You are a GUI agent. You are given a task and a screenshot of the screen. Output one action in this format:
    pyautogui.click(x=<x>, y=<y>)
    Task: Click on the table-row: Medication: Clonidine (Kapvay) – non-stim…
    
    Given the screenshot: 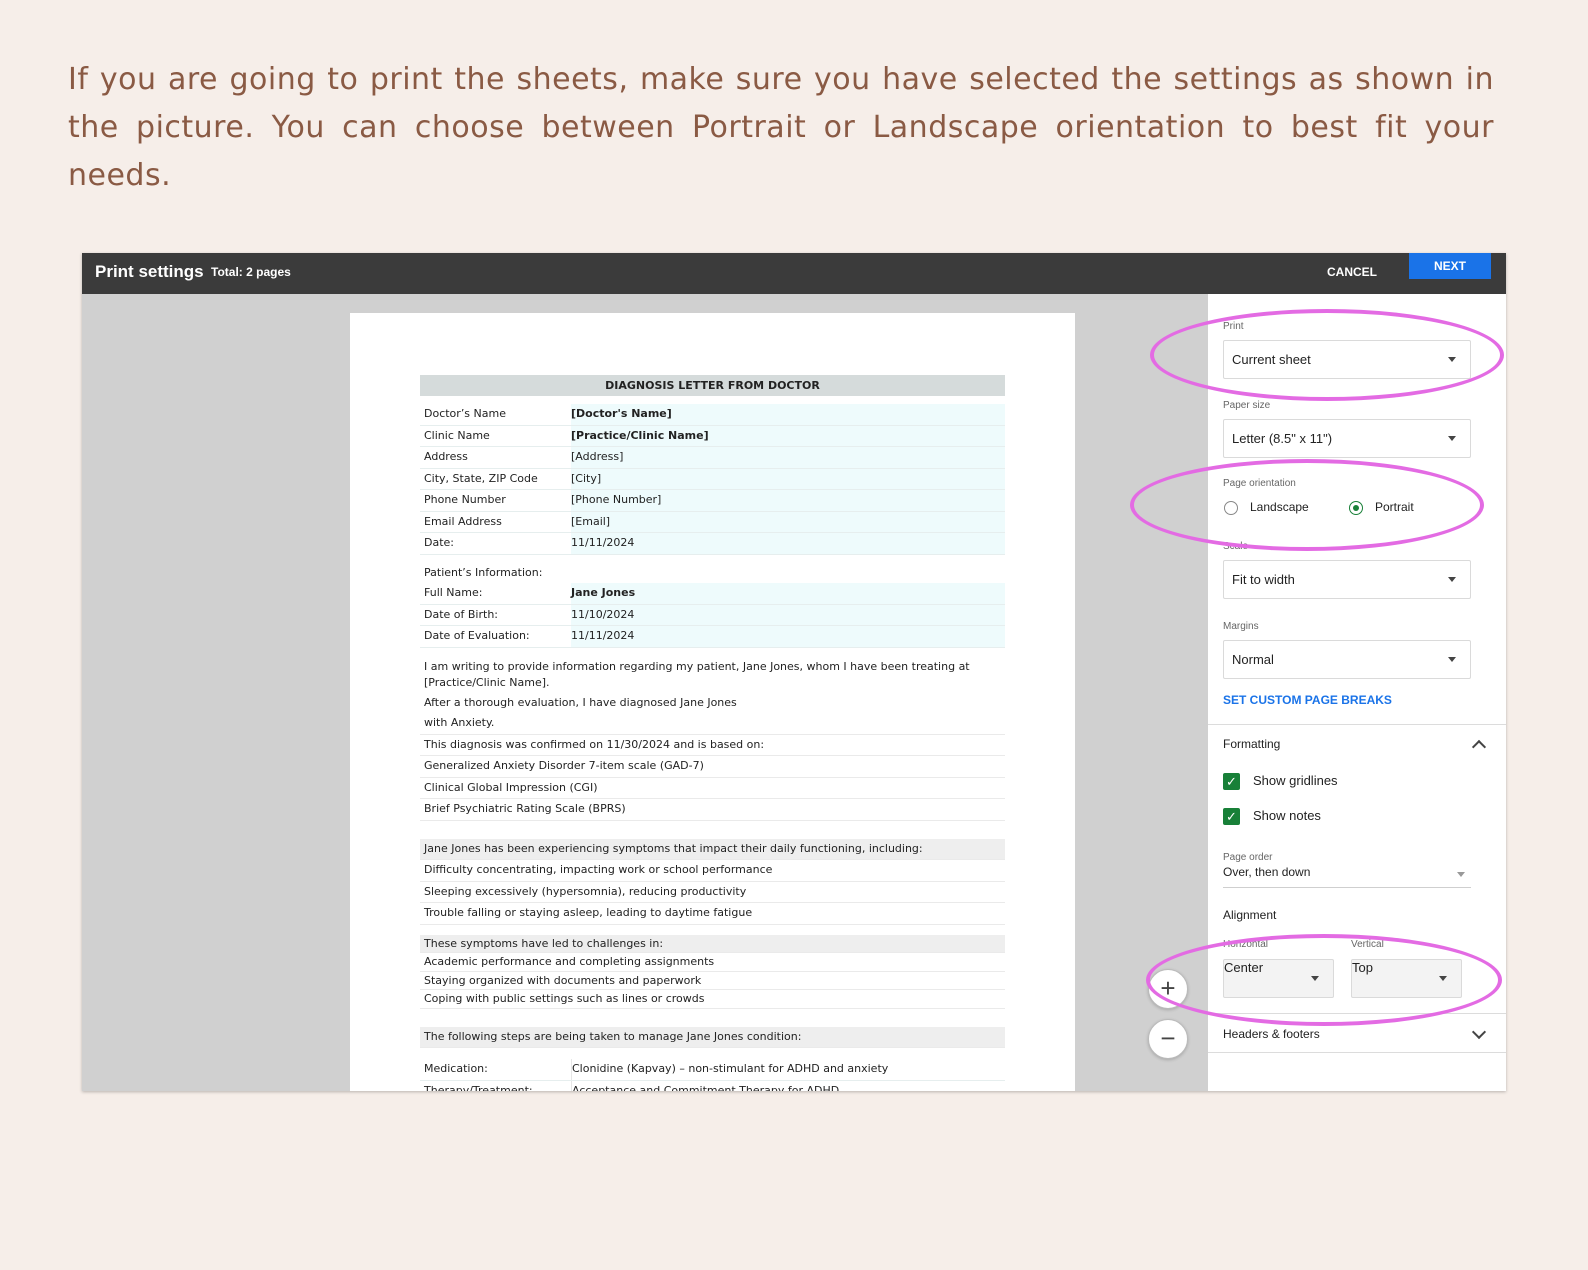 What is the action you would take?
    pyautogui.click(x=712, y=1070)
    